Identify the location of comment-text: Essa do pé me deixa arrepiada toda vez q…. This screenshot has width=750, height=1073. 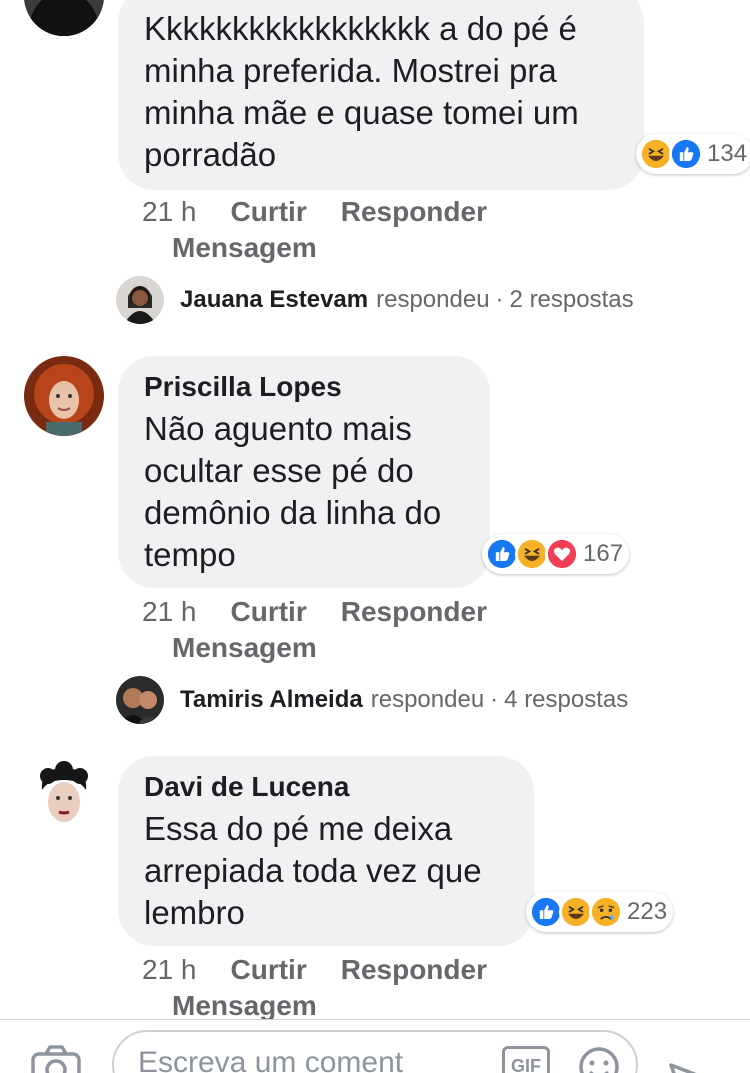
(313, 870).